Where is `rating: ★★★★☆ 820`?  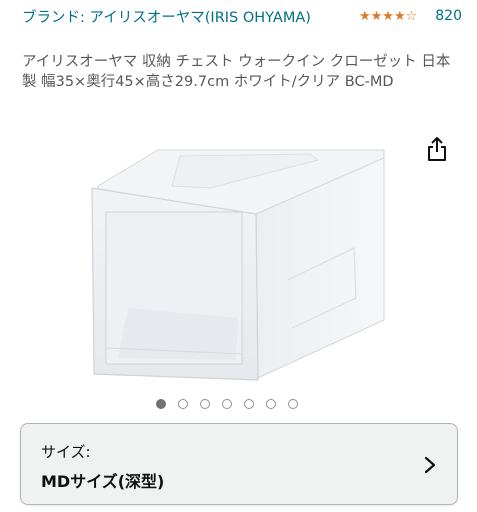 rating: ★★★★☆ 820 is located at coordinates (410, 16).